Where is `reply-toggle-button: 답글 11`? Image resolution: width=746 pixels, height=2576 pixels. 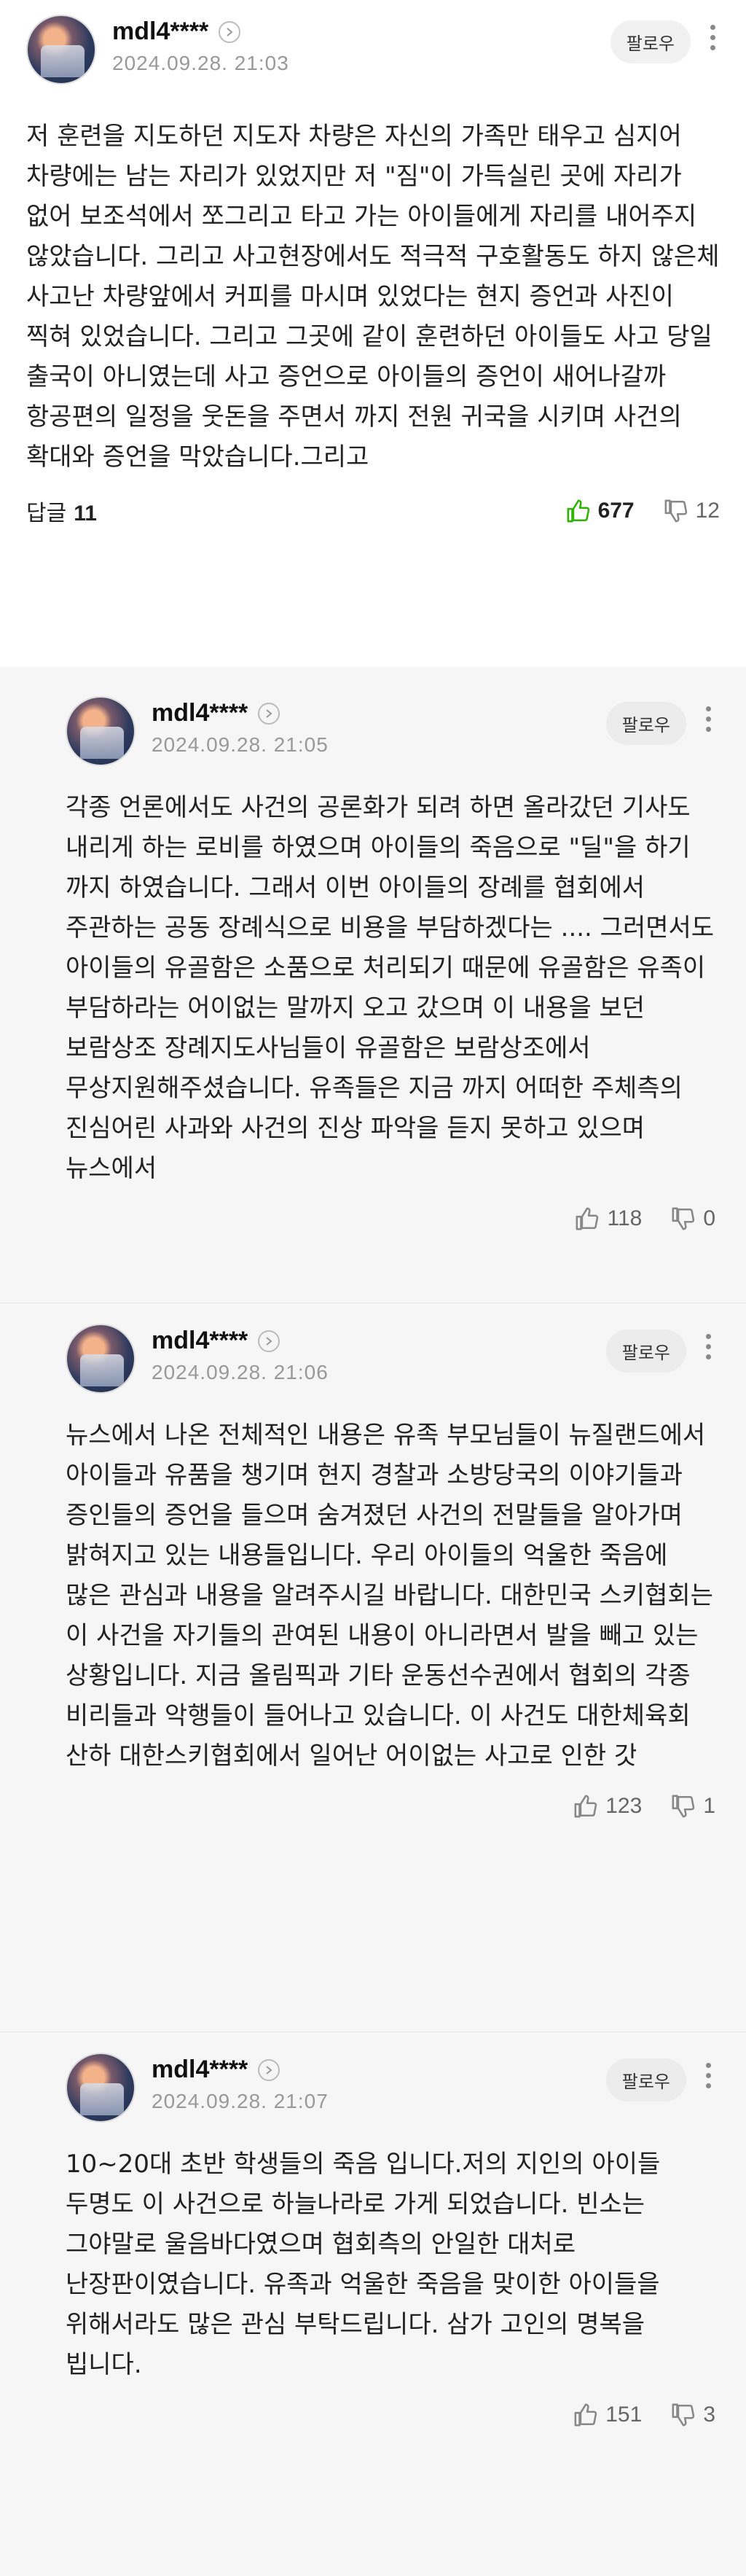 reply-toggle-button: 답글 11 is located at coordinates (61, 511).